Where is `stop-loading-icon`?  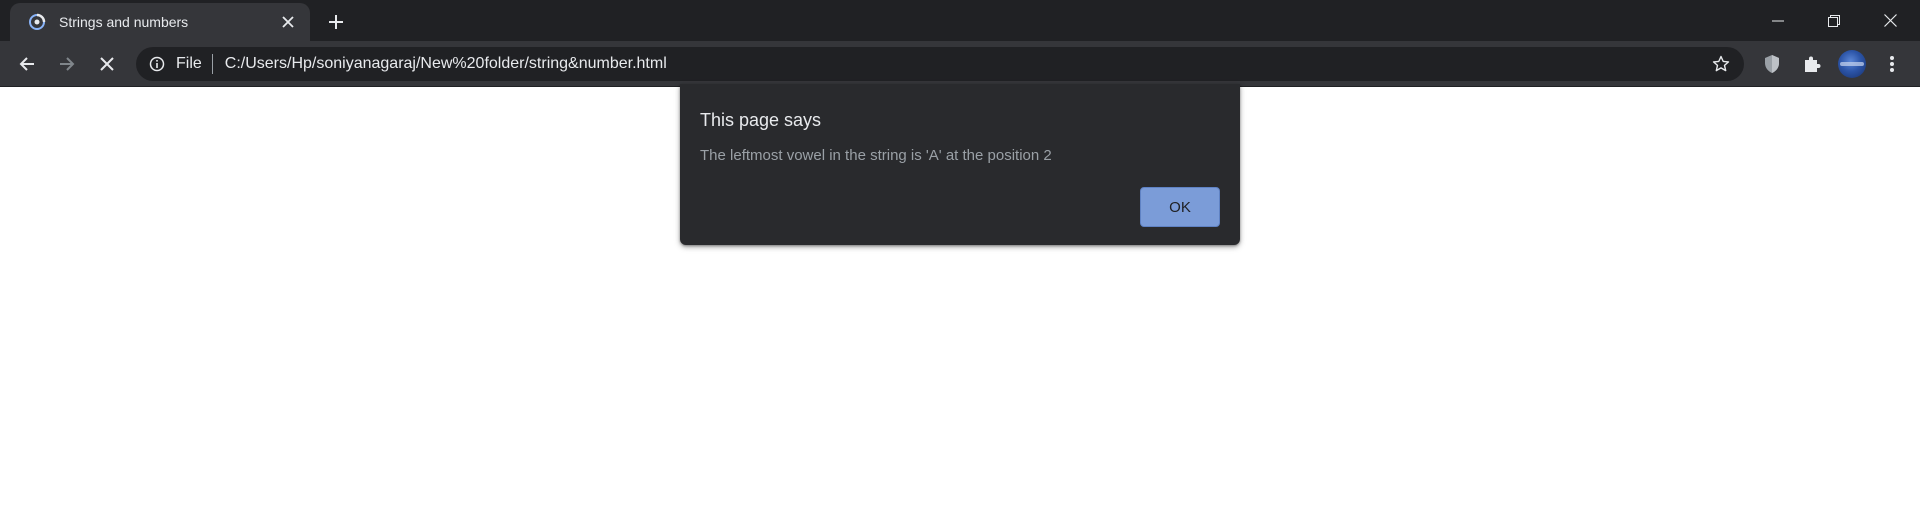 stop-loading-icon is located at coordinates (107, 64).